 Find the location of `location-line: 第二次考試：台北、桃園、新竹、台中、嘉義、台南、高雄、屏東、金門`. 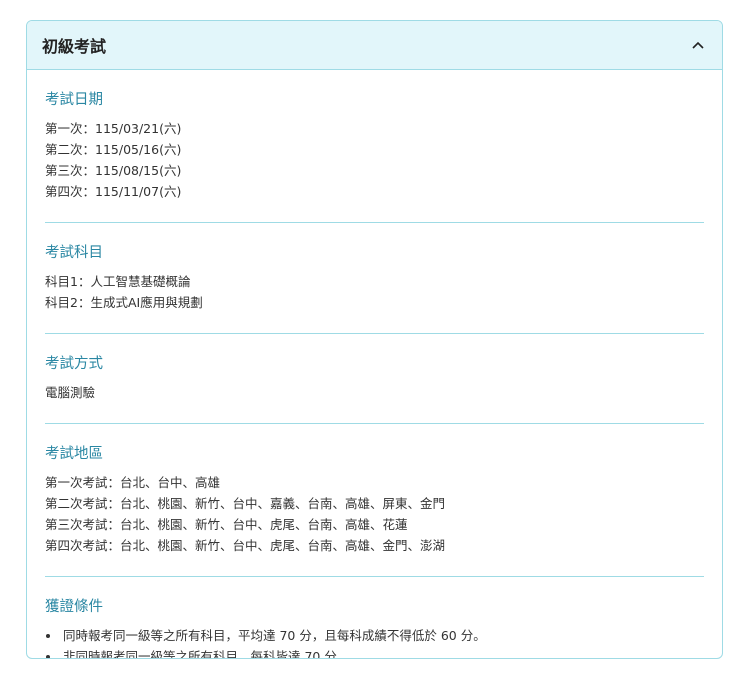

location-line: 第二次考試：台北、桃園、新竹、台中、嘉義、台南、高雄、屏東、金門 is located at coordinates (245, 503).